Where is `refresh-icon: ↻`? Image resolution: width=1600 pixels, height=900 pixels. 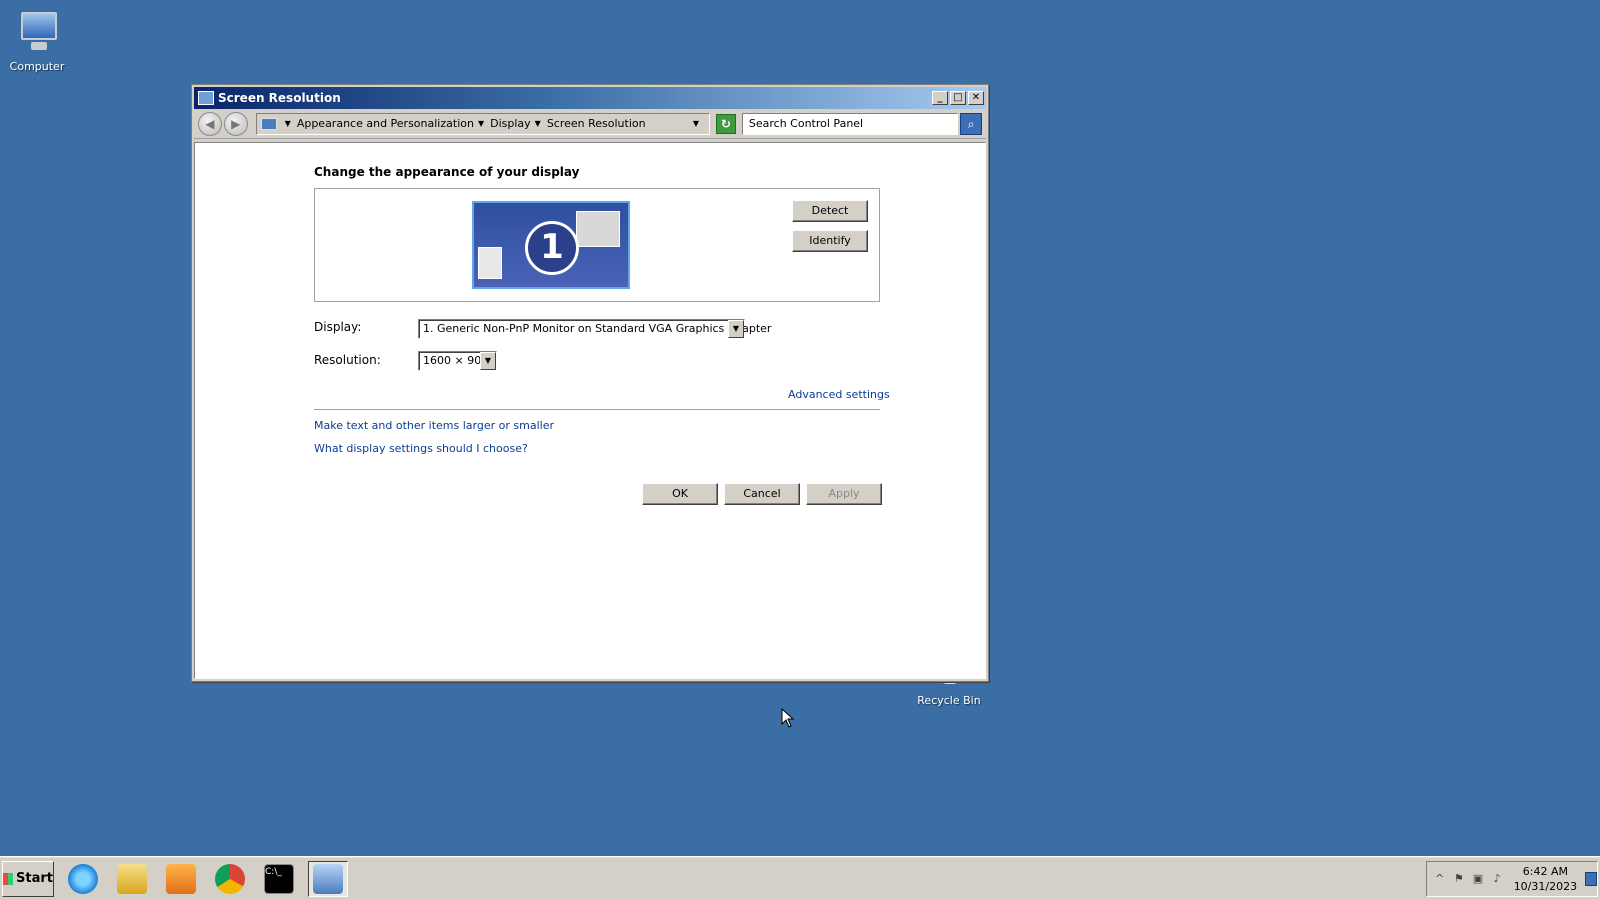 refresh-icon: ↻ is located at coordinates (726, 123).